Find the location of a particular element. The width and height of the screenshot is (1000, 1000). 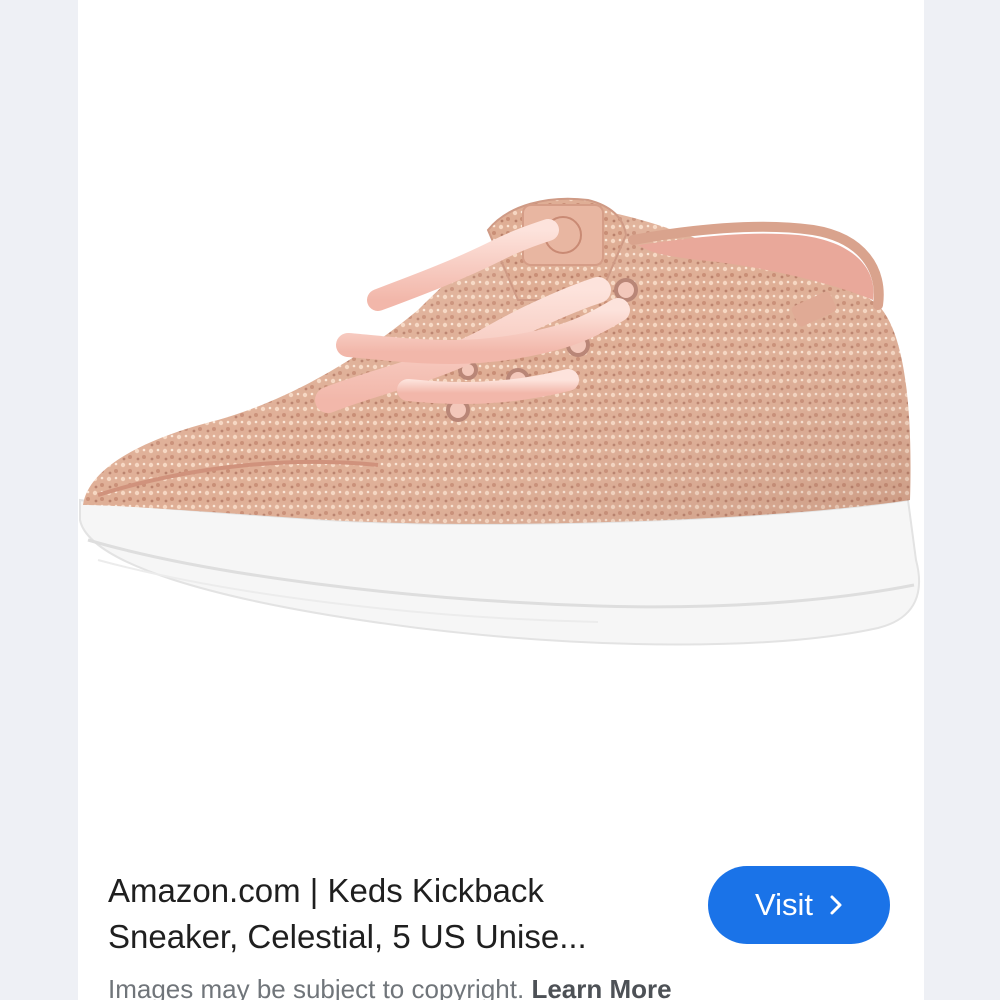

visit-button-label: Visit is located at coordinates (783, 904).